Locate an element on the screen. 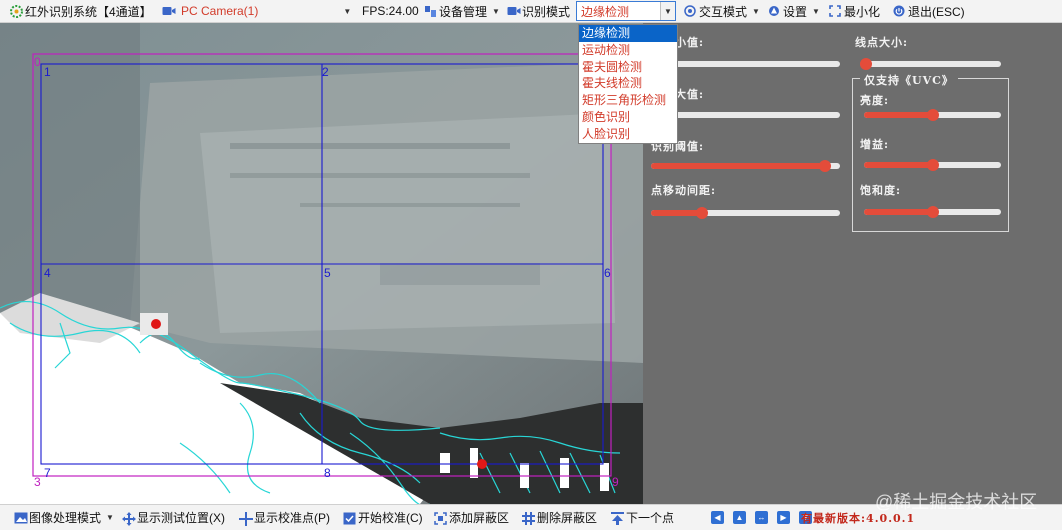 This screenshot has height=530, width=1062. interaction-mode-menu: 交互模式 ▼ is located at coordinates (722, 11).